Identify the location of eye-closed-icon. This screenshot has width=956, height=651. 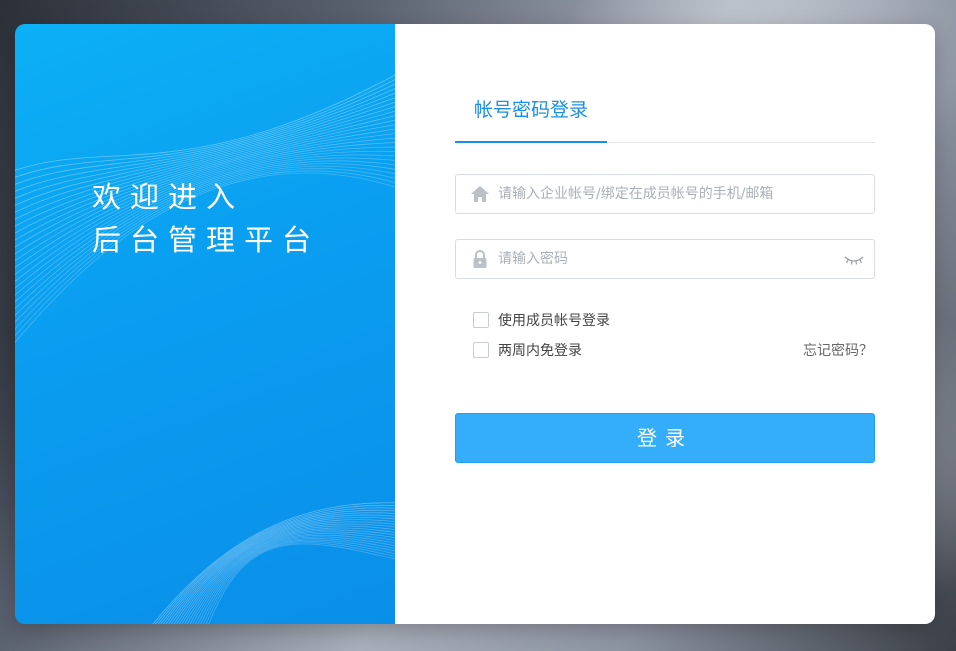
(854, 259).